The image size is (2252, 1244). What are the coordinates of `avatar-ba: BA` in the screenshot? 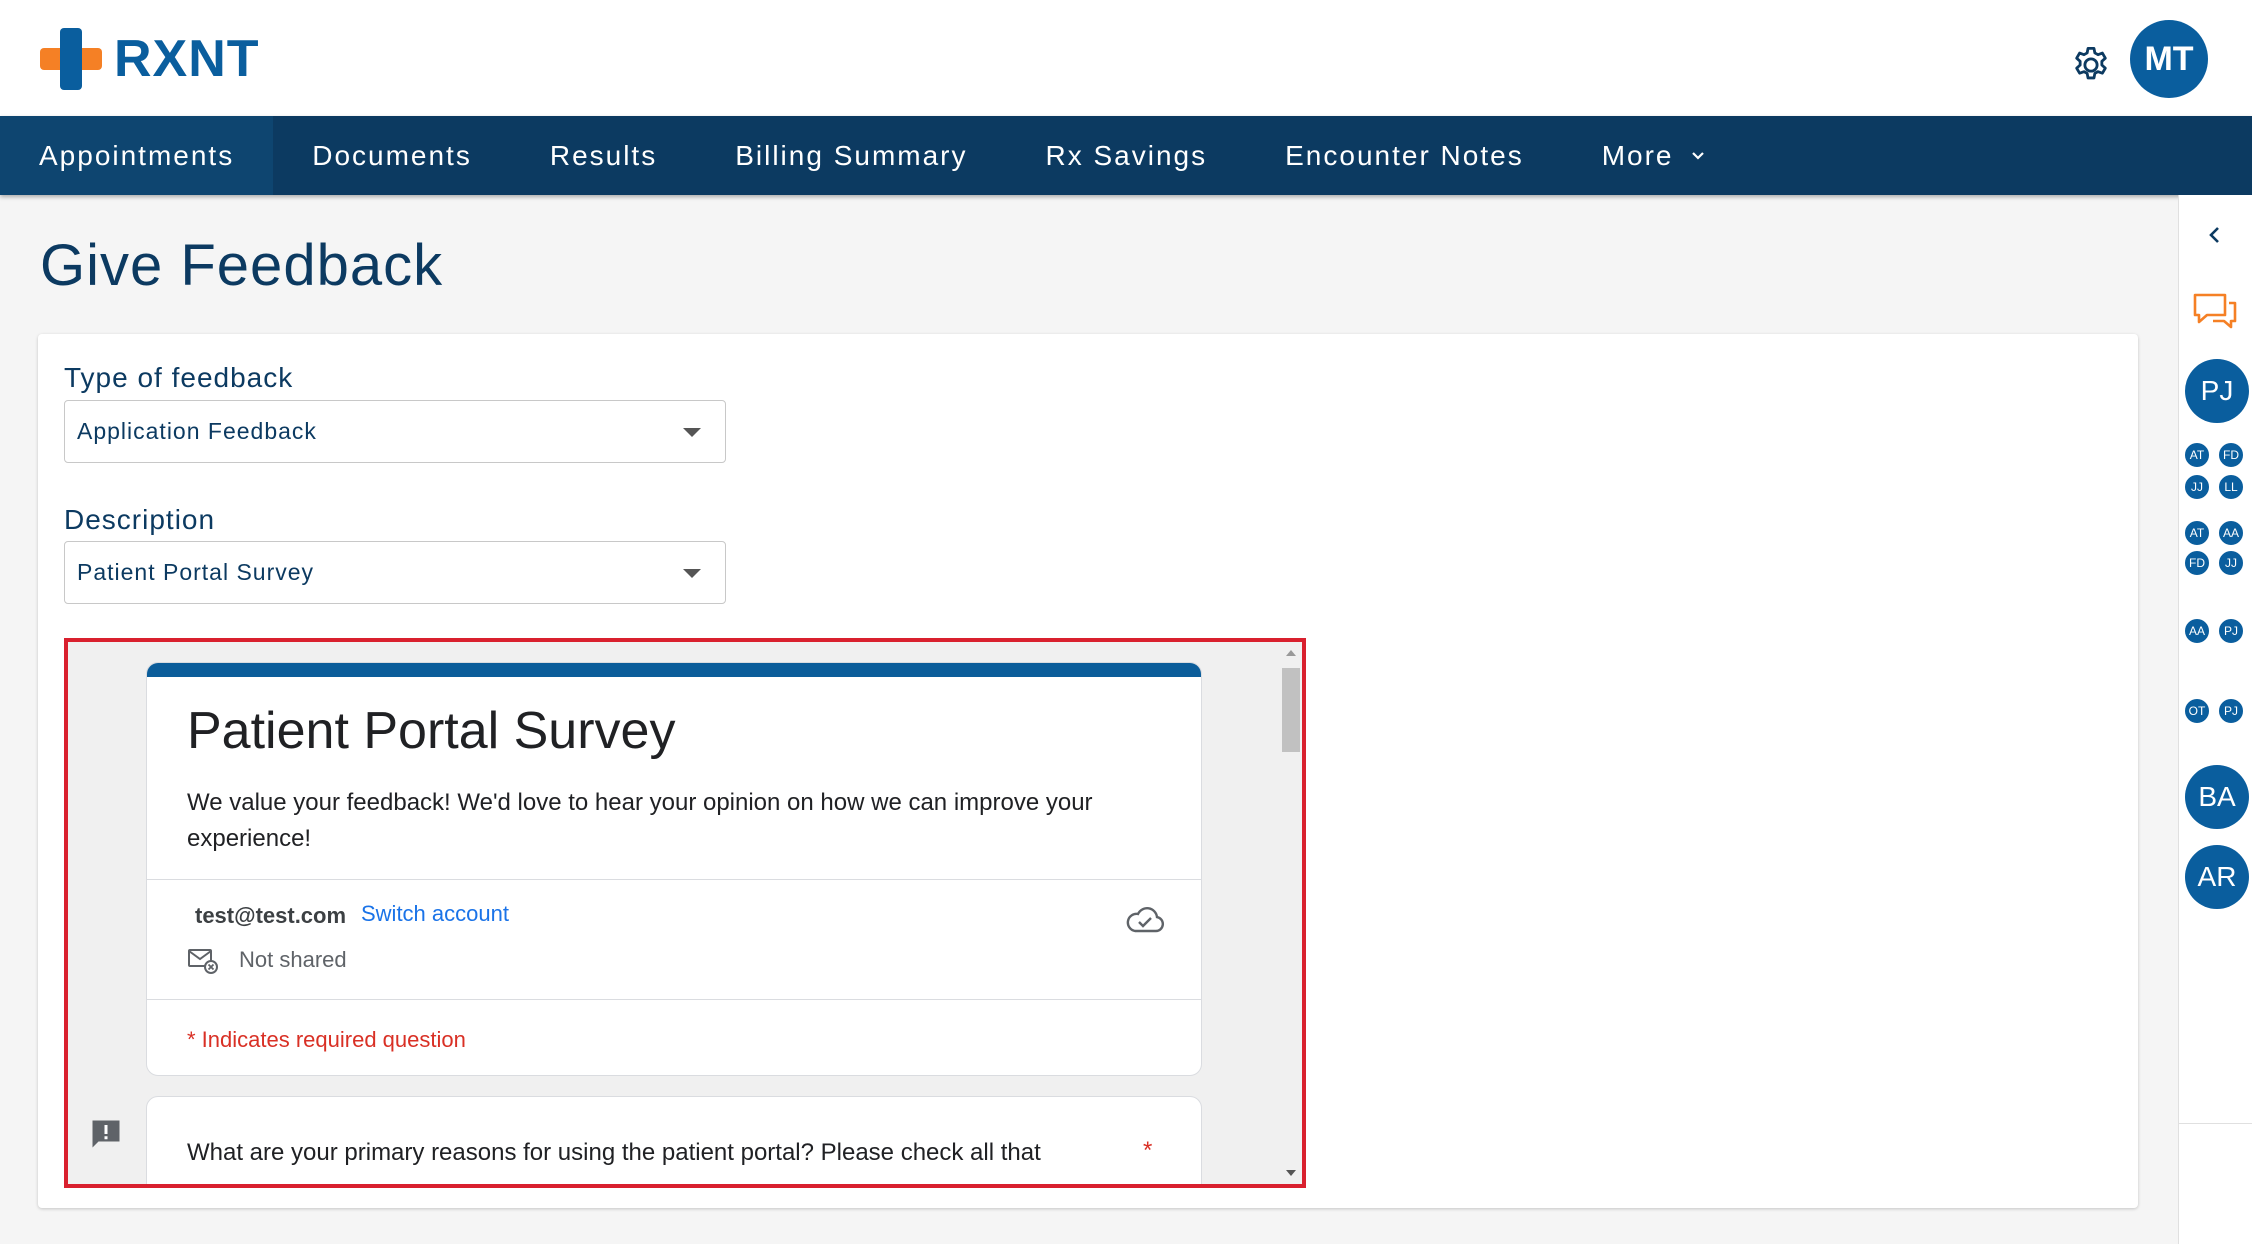 It's located at (2217, 797).